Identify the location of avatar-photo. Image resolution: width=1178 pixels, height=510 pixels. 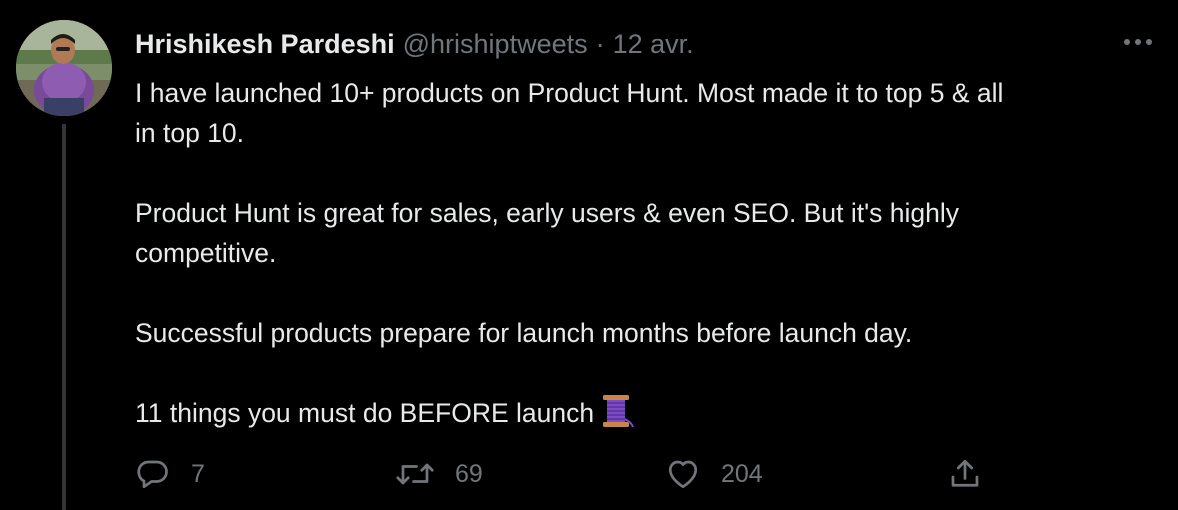
(64, 68).